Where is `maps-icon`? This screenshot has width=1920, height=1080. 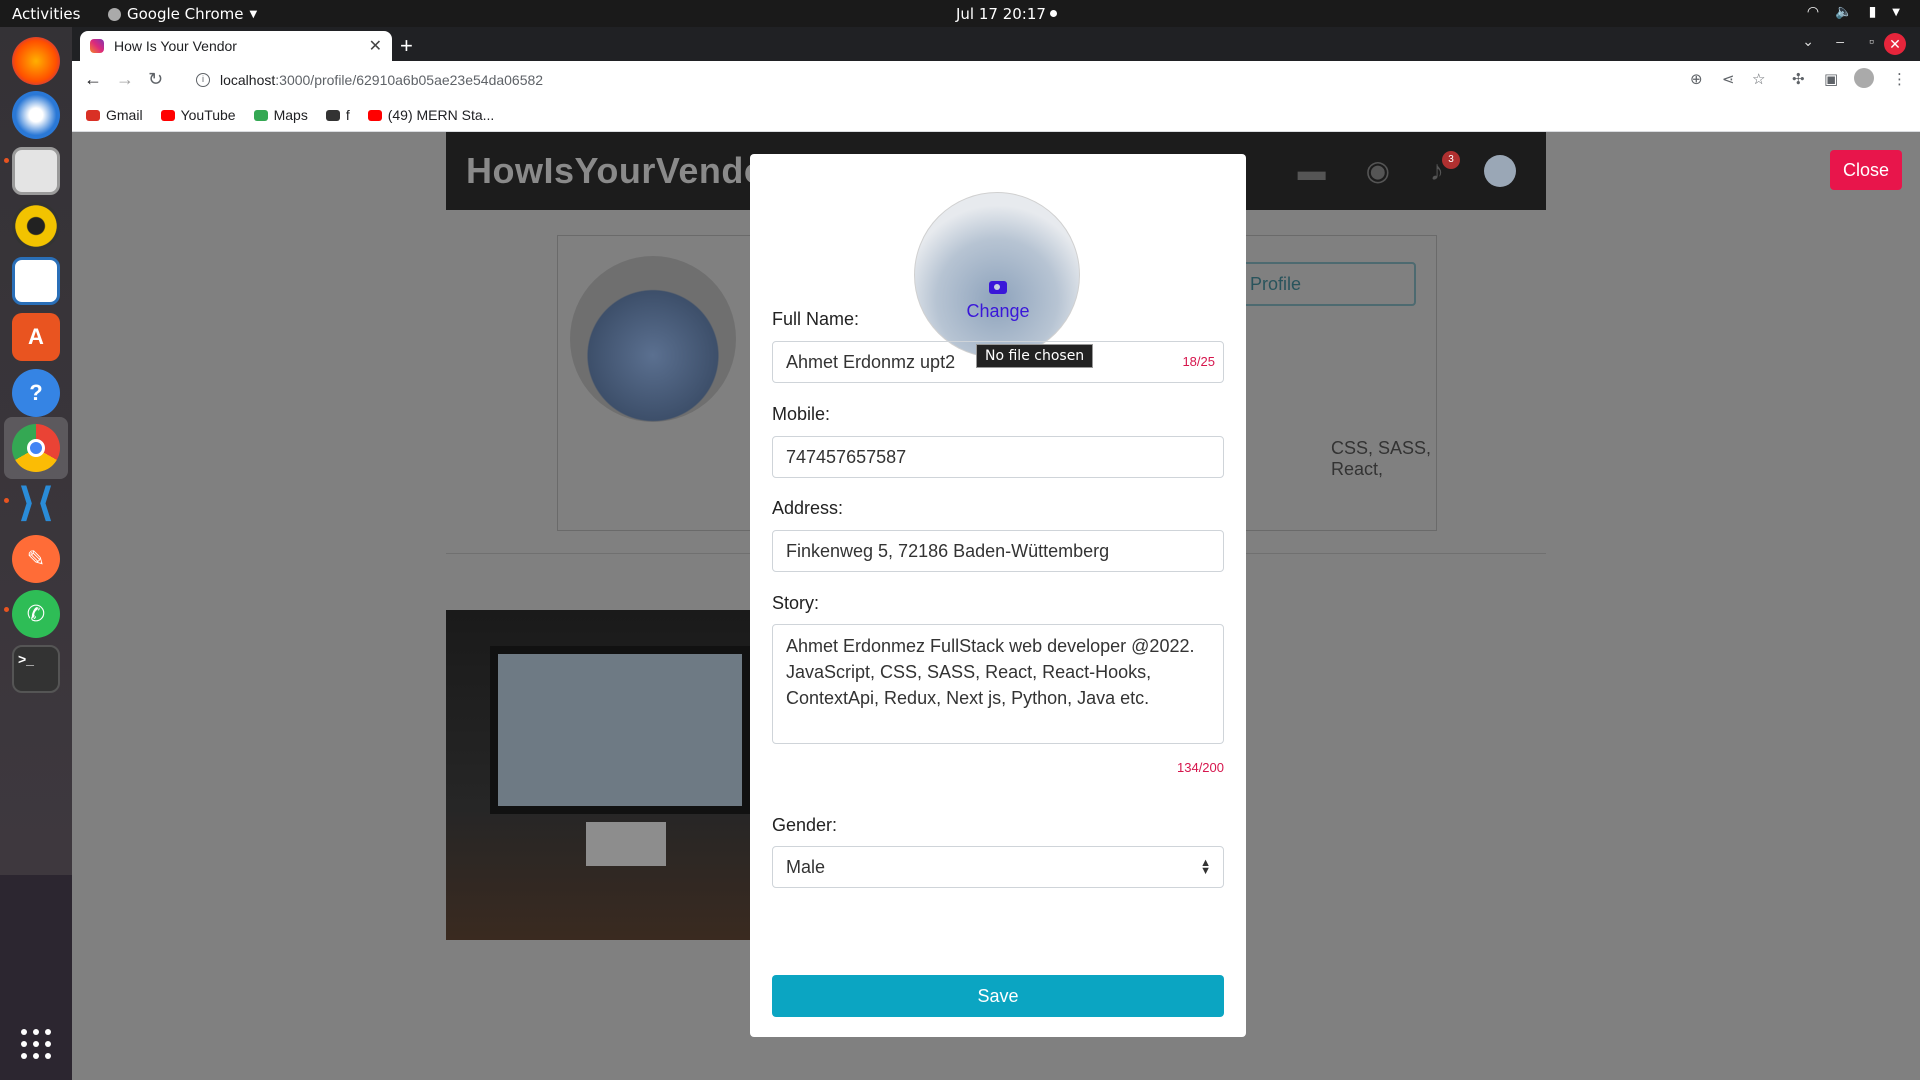 maps-icon is located at coordinates (260, 115).